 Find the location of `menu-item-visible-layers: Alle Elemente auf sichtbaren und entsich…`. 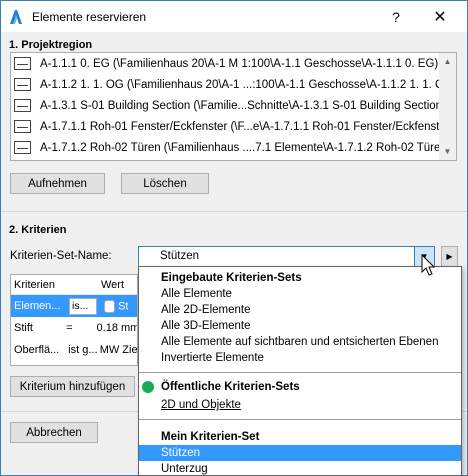

menu-item-visible-layers: Alle Elemente auf sichtbaren und entsich… is located at coordinates (300, 342).